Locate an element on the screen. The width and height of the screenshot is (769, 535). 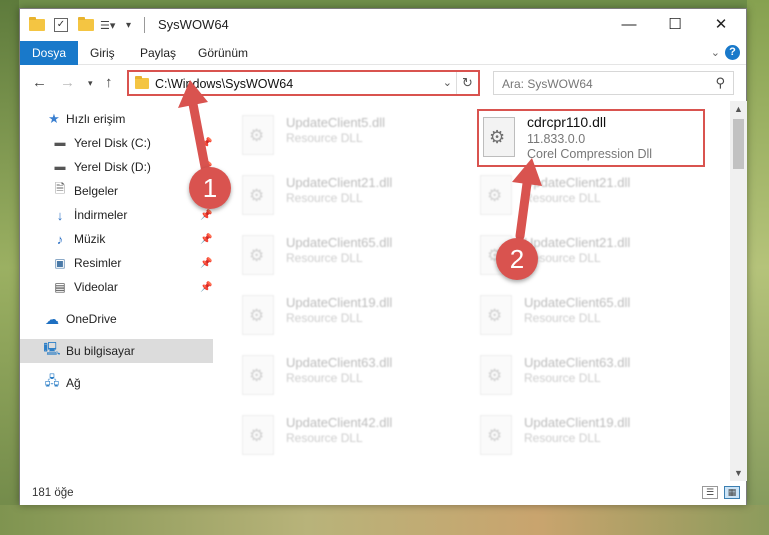
step-1-badge: 1 is located at coordinates (210, 188).